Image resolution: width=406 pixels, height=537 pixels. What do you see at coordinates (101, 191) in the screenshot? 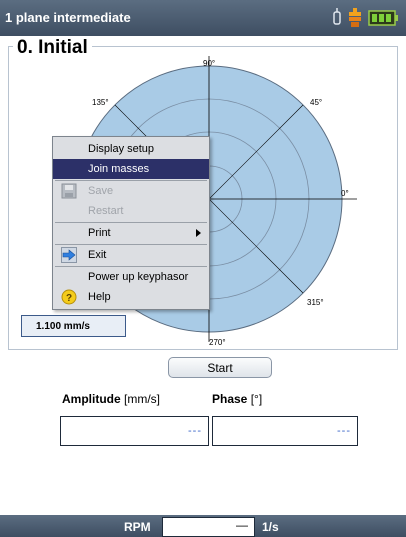
I see `menu-item-label: Save` at bounding box center [101, 191].